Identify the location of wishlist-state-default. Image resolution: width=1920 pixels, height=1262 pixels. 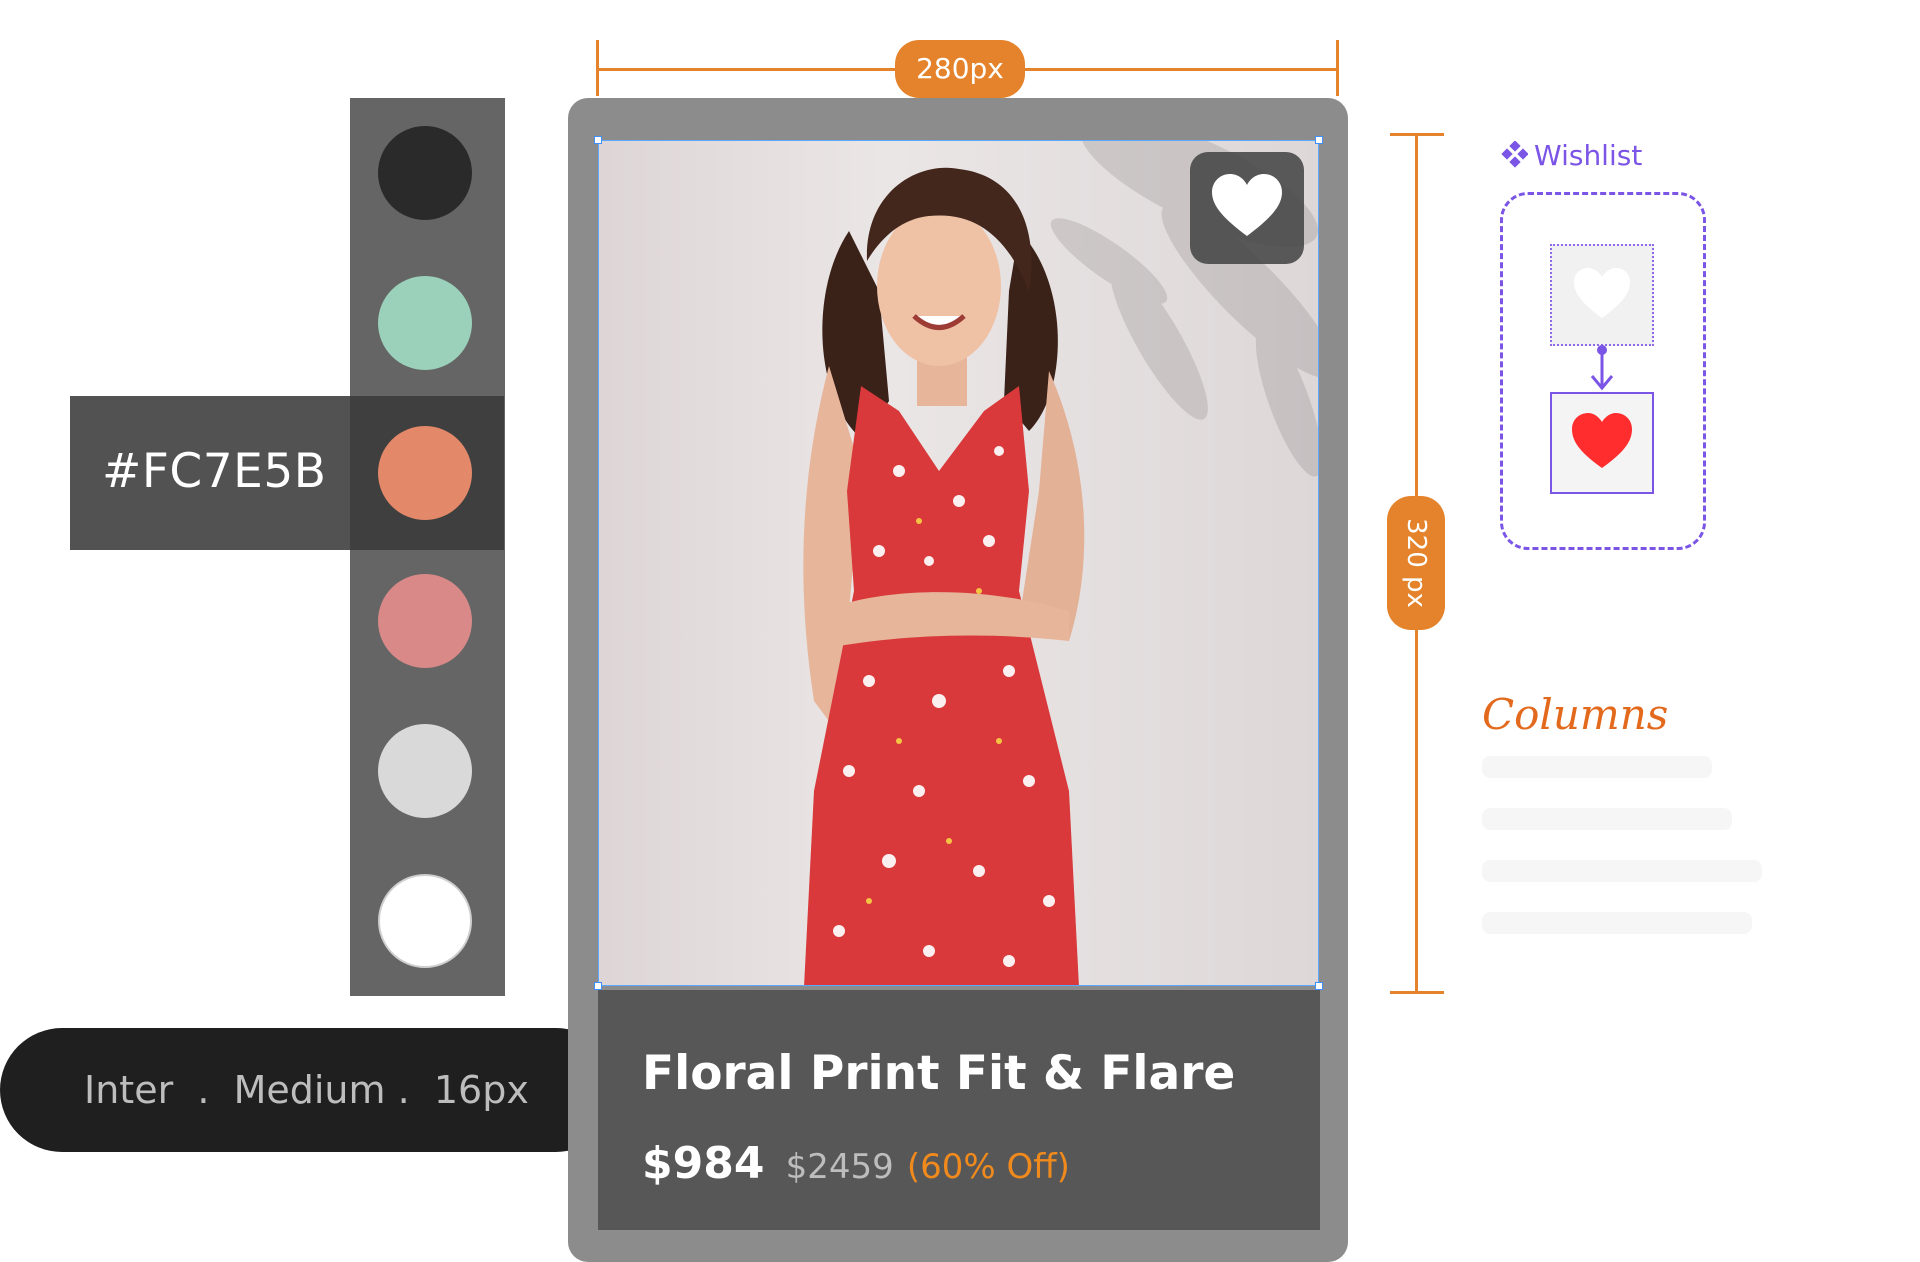
(1602, 295).